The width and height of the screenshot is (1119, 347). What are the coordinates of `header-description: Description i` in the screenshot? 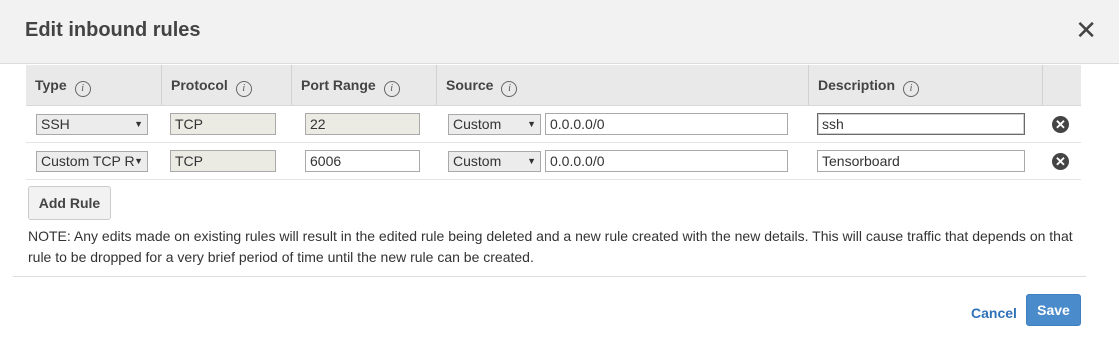 It's located at (925, 85).